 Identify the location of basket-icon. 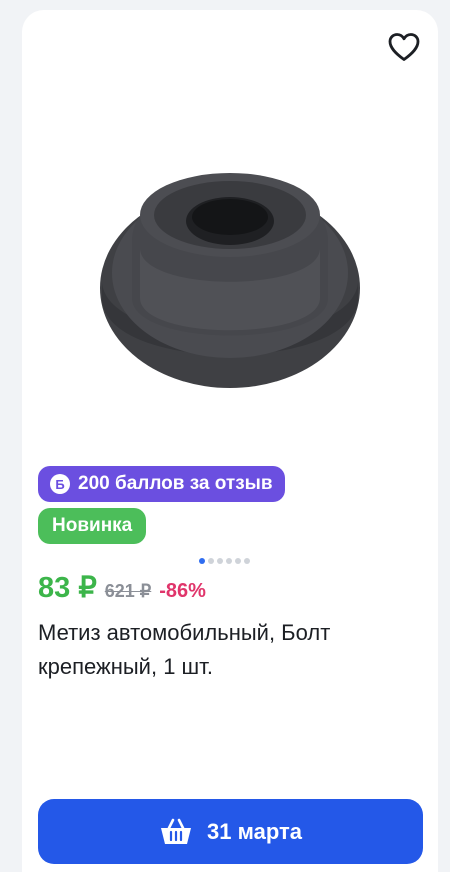
(176, 831).